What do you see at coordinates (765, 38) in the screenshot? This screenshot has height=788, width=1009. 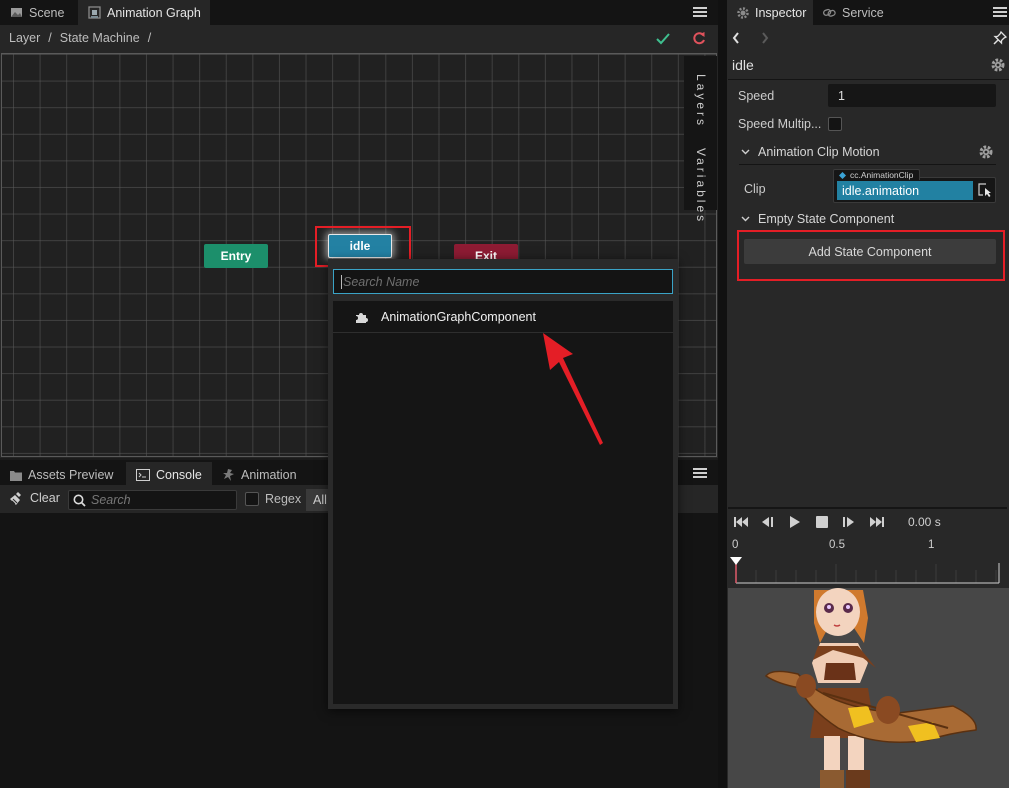 I see `forward-icon` at bounding box center [765, 38].